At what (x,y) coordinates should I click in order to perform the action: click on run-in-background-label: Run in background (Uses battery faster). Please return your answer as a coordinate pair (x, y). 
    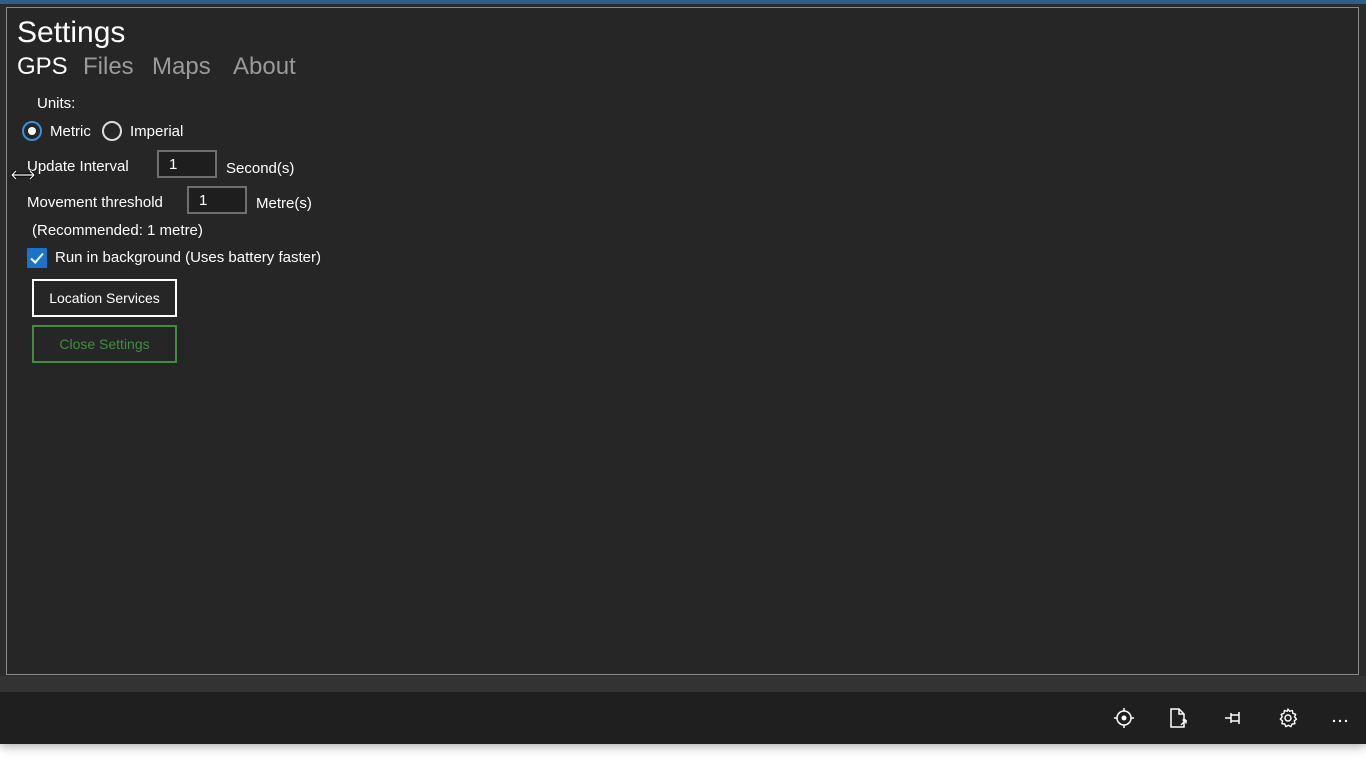
    Looking at the image, I should click on (188, 258).